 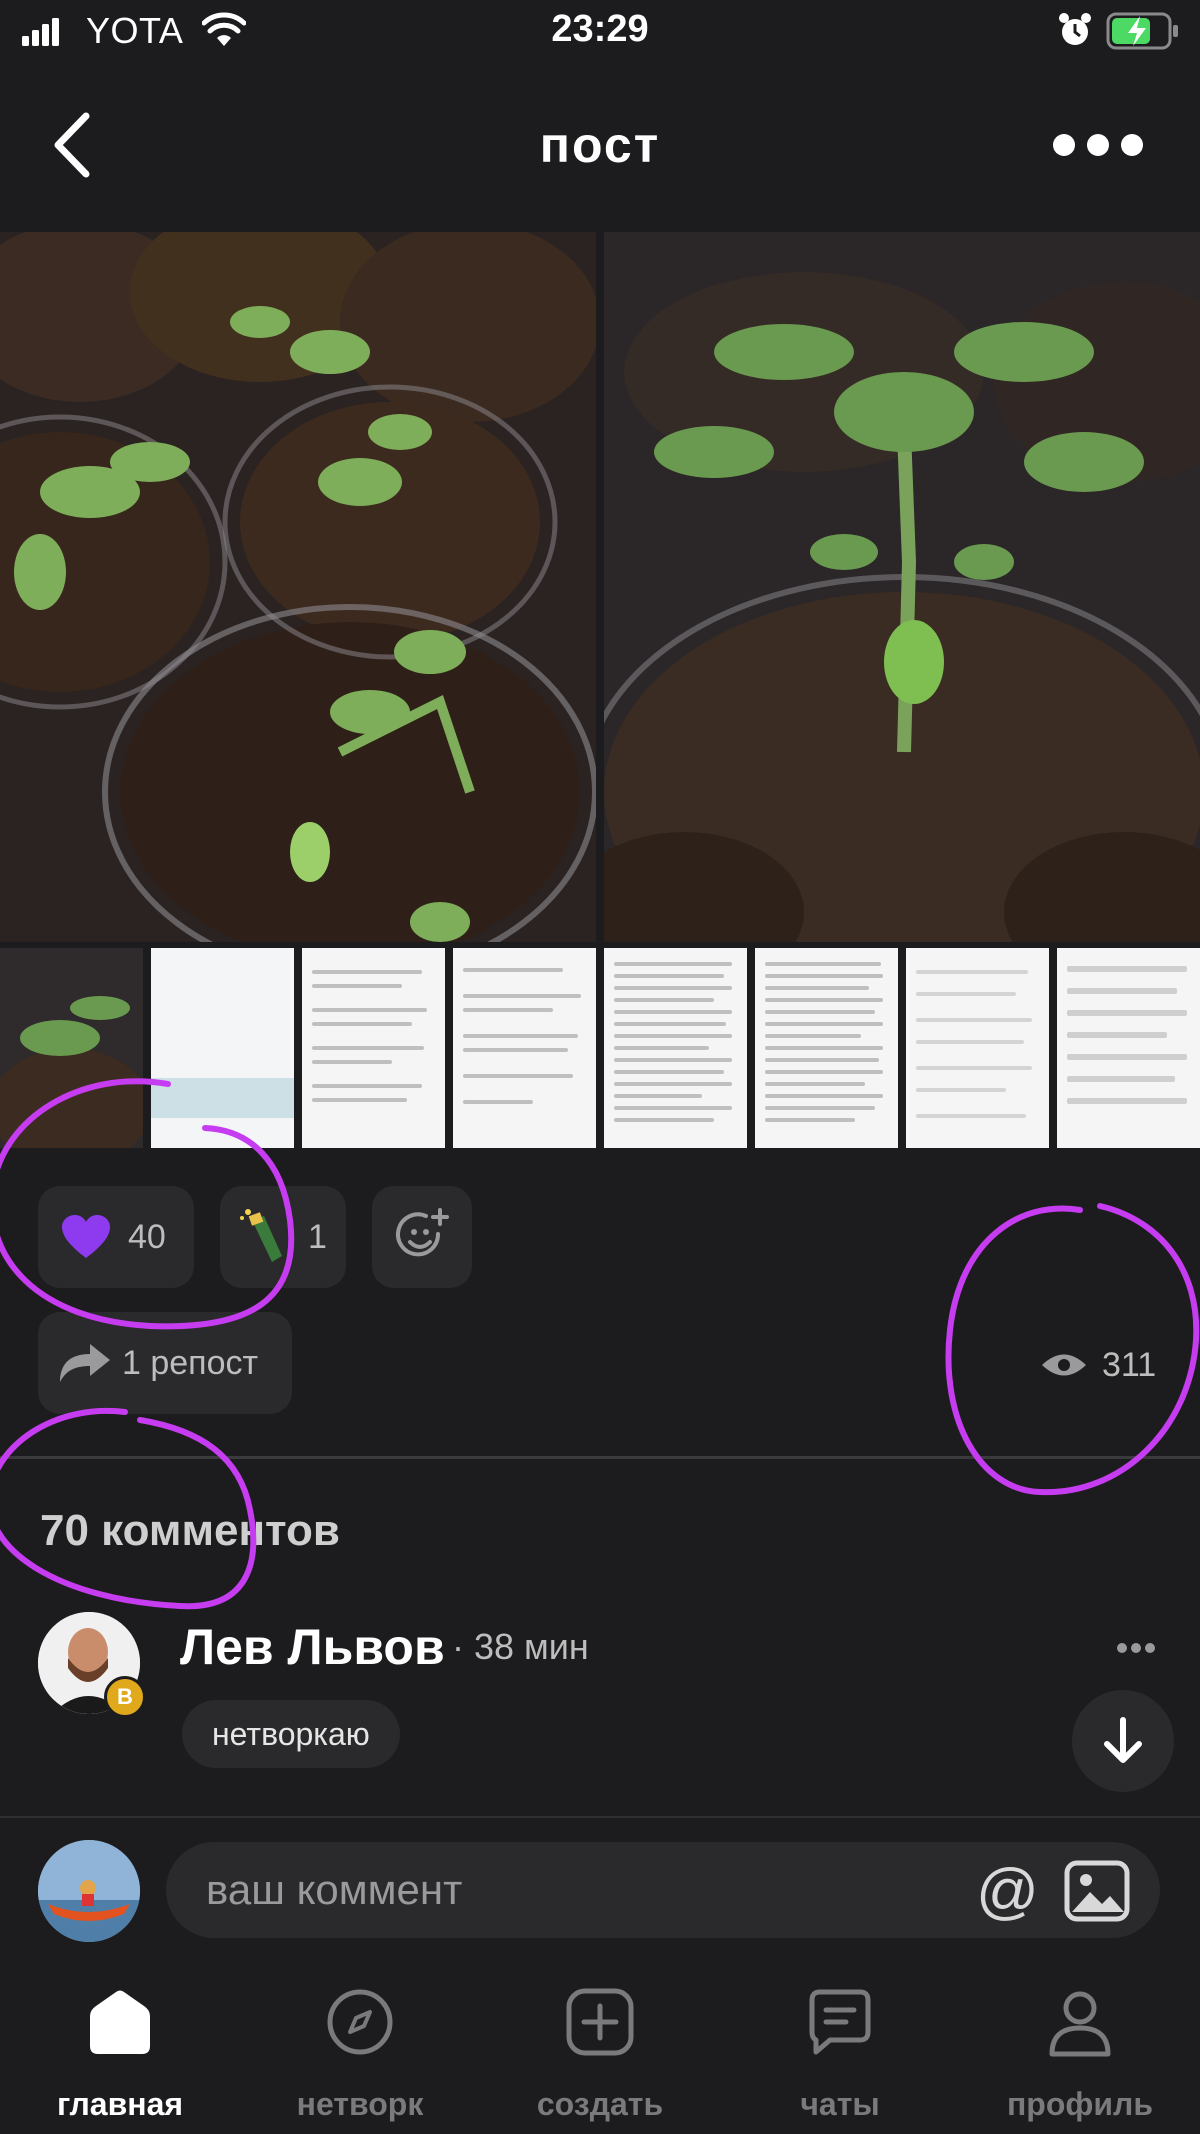 What do you see at coordinates (1136, 1648) in the screenshot?
I see `comment-more-icon` at bounding box center [1136, 1648].